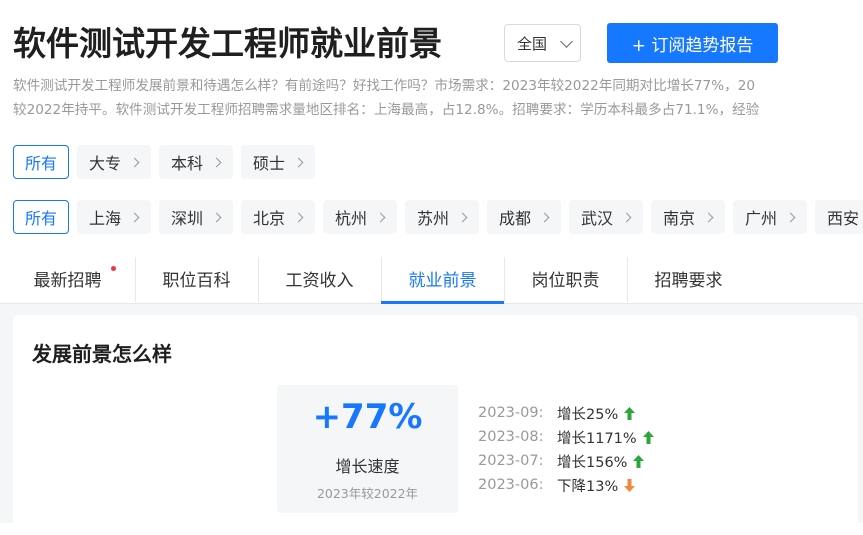  Describe the element at coordinates (511, 485) in the screenshot. I see `trend-date: 2023-06:` at that location.